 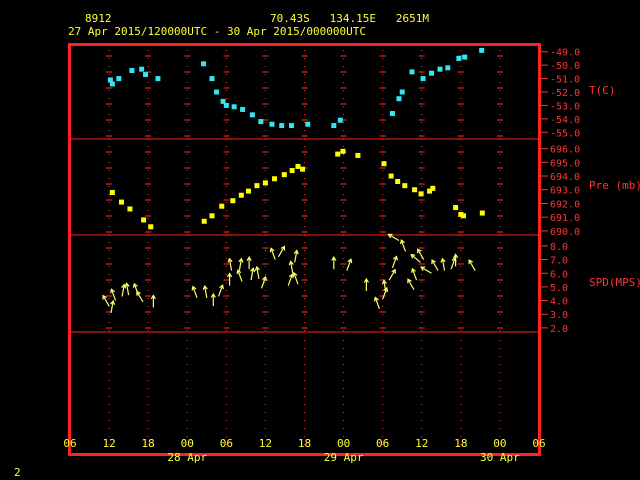 I want to click on y-tick-label: 695.0, so click(x=565, y=163).